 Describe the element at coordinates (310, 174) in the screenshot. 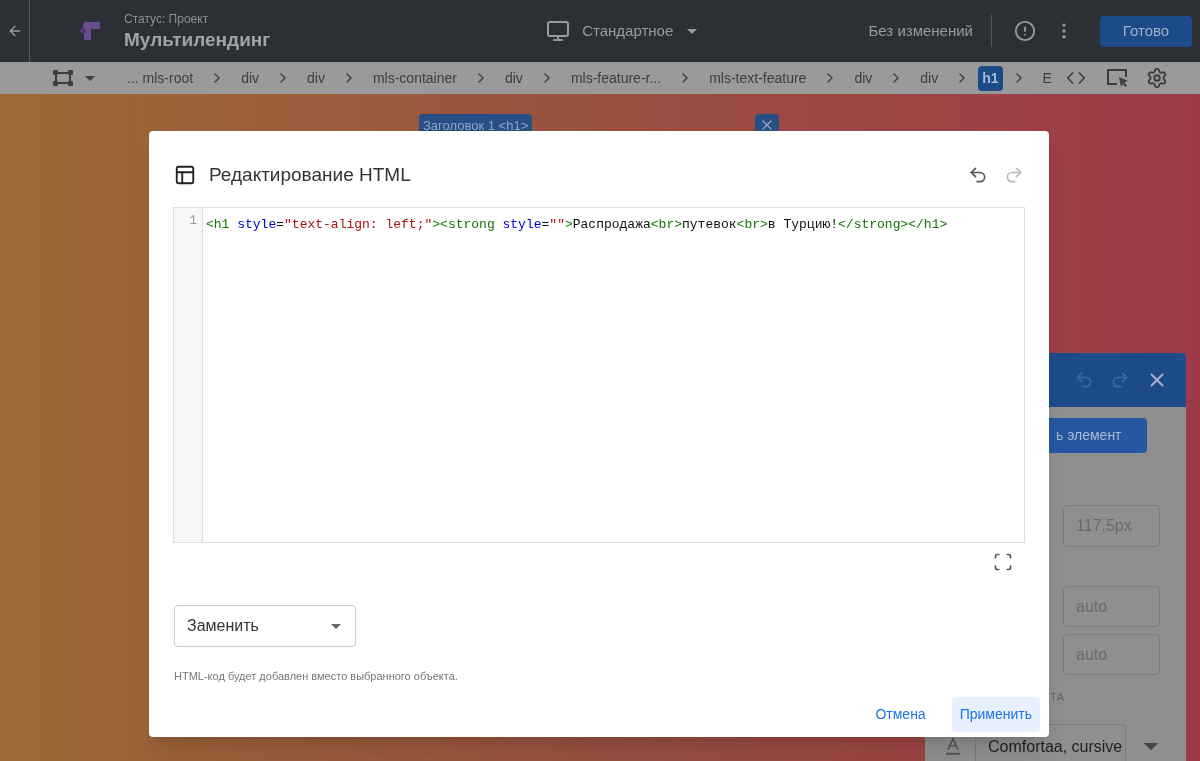

I see `dialog-title: Редактирование HTML` at that location.